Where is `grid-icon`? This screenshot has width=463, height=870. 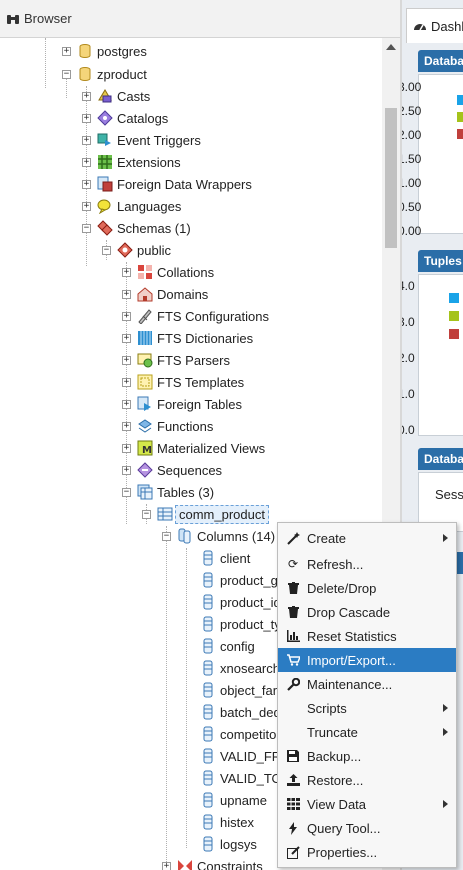 grid-icon is located at coordinates (293, 804).